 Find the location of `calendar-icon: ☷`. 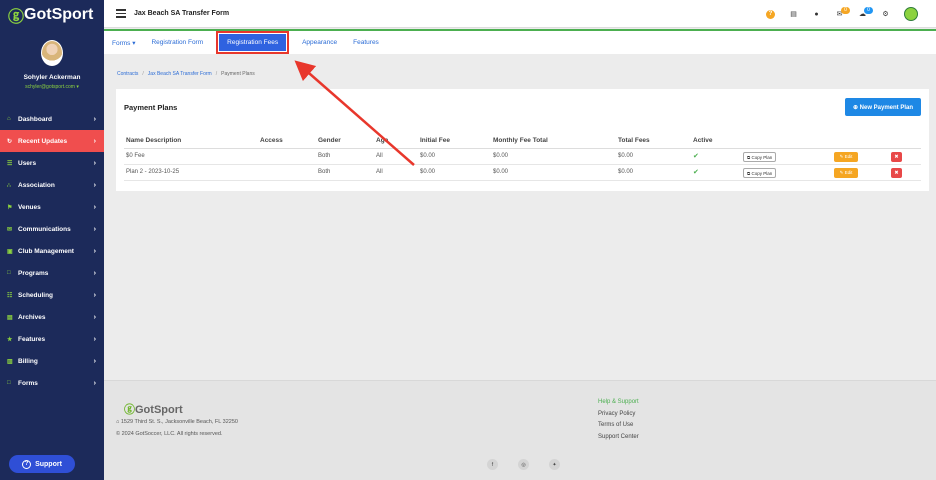

calendar-icon: ☷ is located at coordinates (10, 295).